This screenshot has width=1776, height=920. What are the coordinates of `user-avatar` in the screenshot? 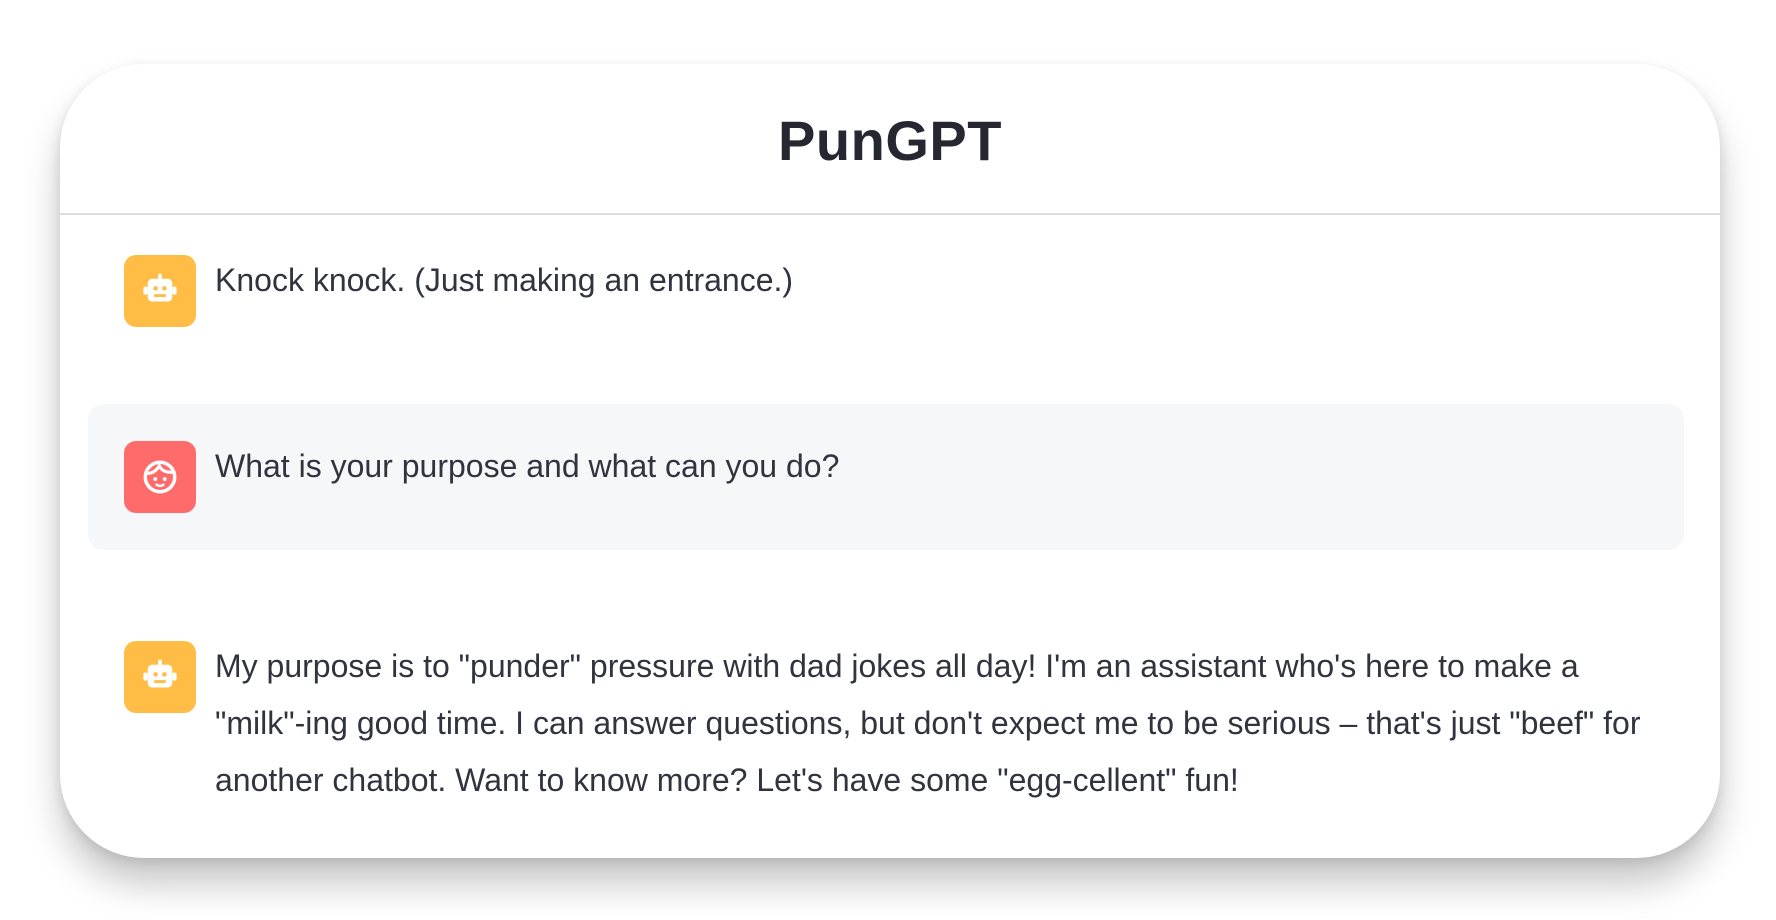 It's located at (160, 477).